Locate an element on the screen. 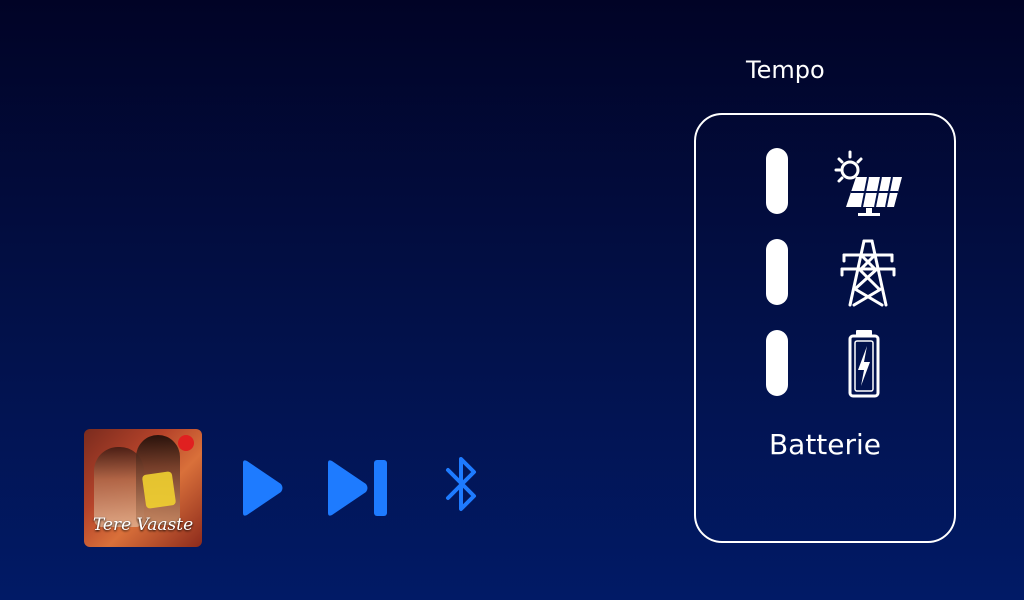 Image resolution: width=1024 pixels, height=600 pixels. battery-charging-icon is located at coordinates (868, 365).